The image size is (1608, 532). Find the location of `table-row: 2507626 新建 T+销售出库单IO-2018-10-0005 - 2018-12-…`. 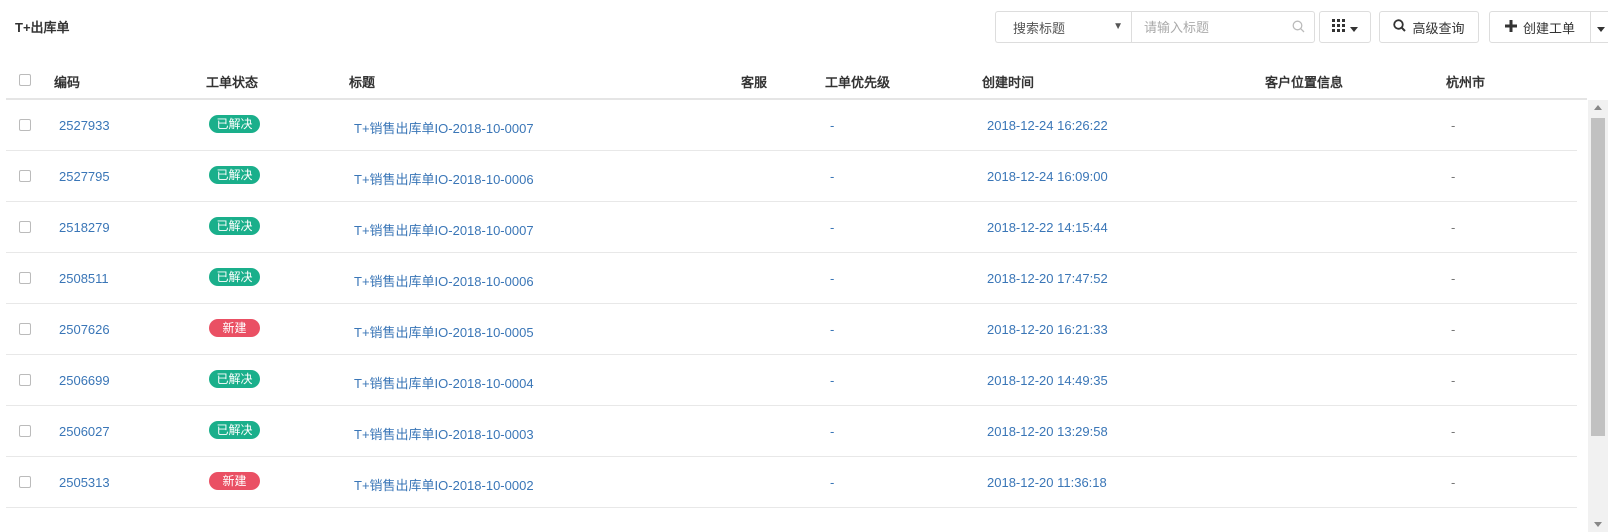

table-row: 2507626 新建 T+销售出库单IO-2018-10-0005 - 2018-12-… is located at coordinates (791, 329).